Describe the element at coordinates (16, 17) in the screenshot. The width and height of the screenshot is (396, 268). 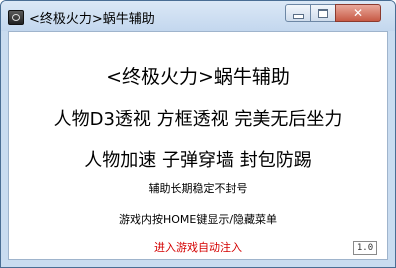
I see `app-icon` at that location.